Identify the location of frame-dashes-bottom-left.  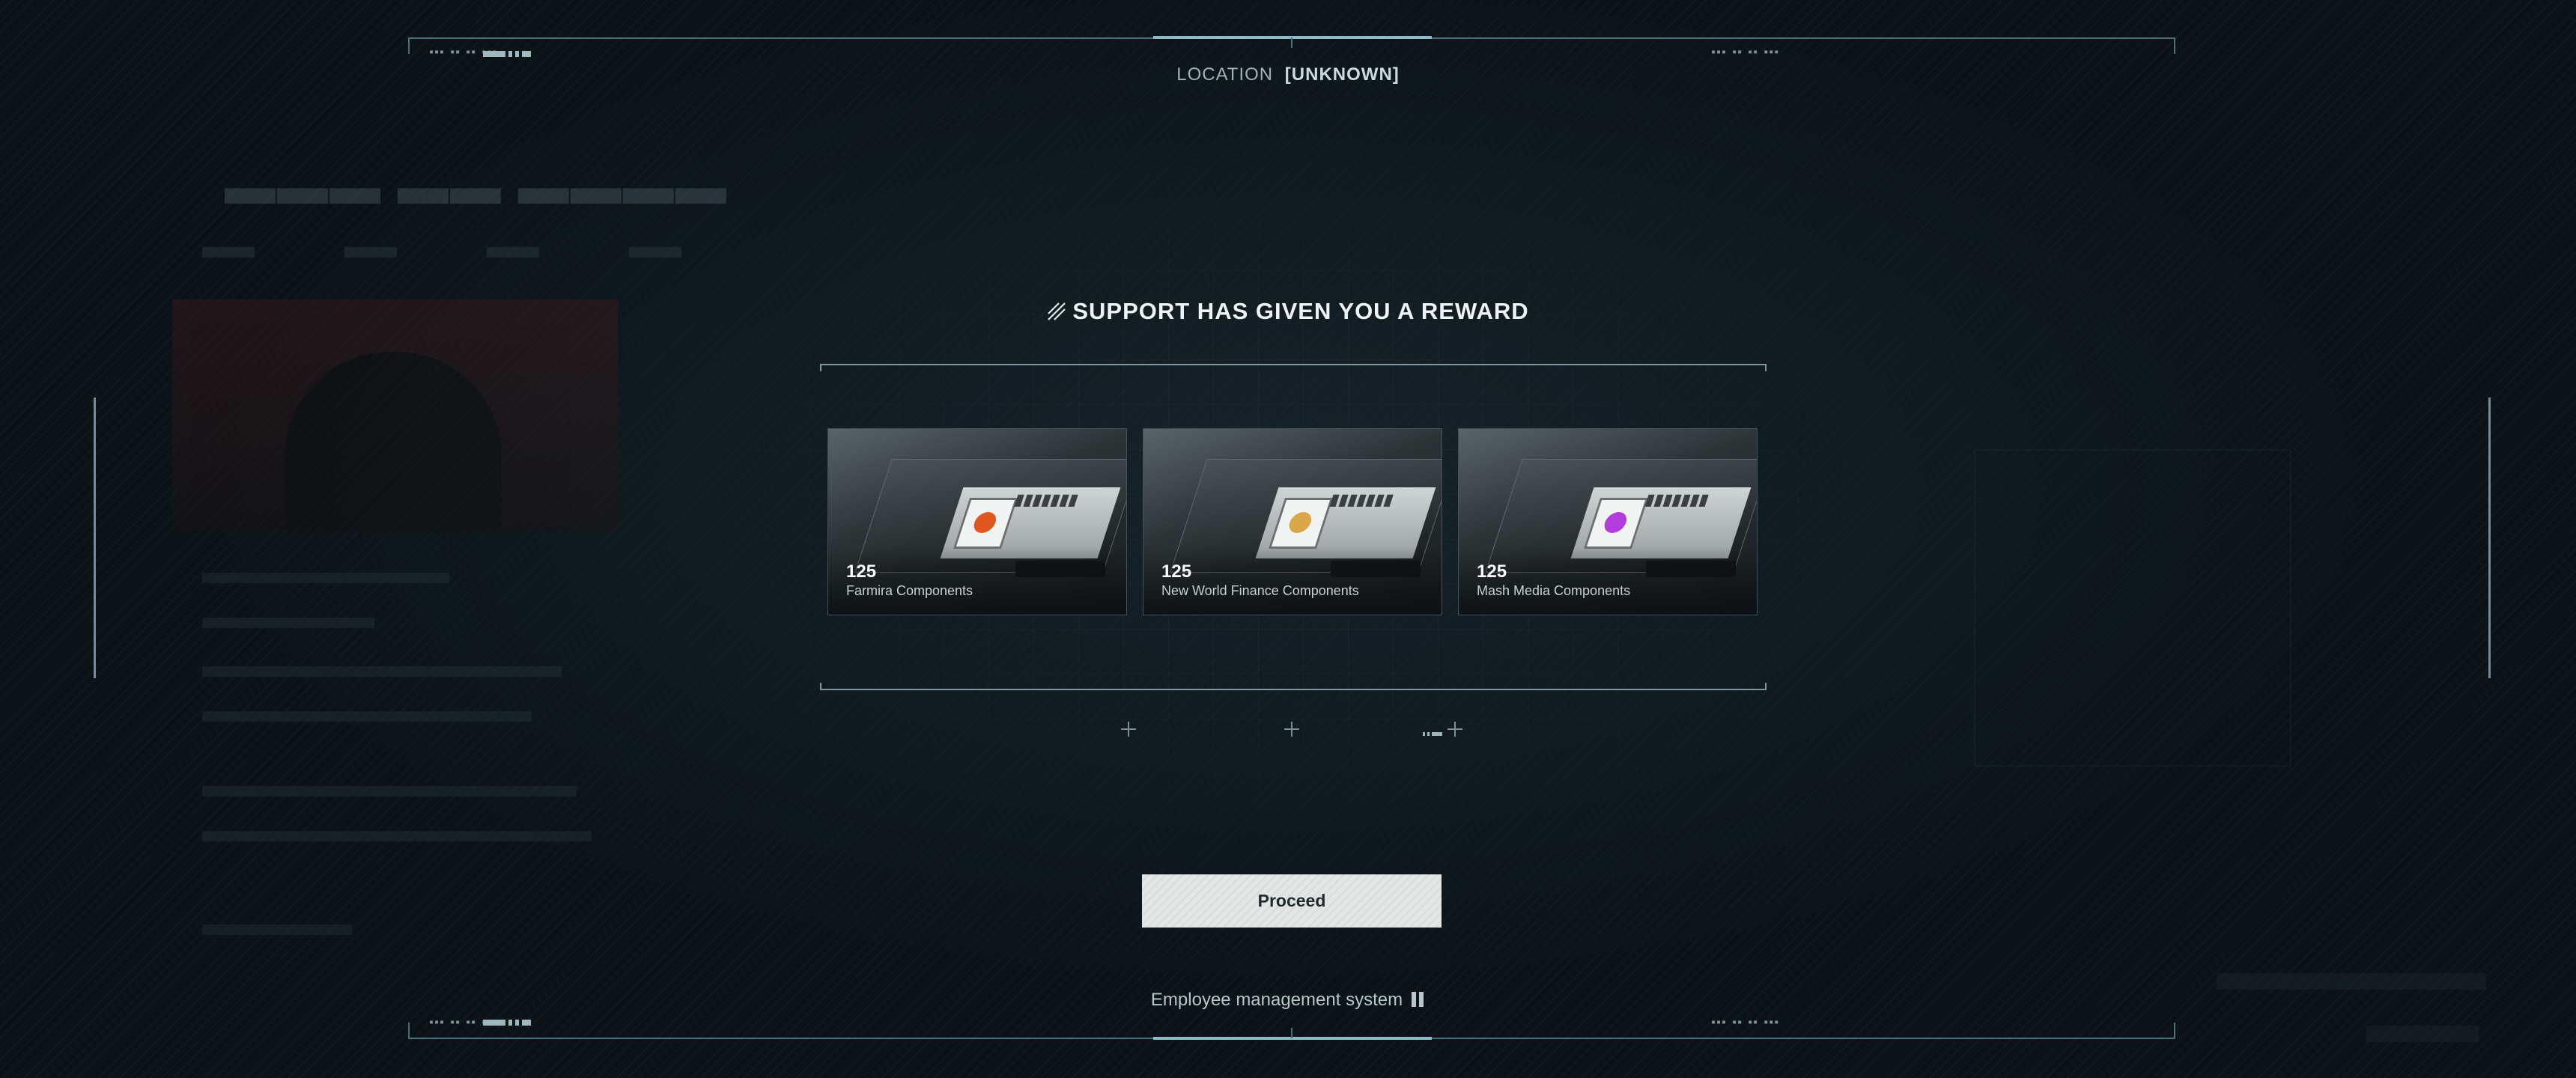
(507, 1023).